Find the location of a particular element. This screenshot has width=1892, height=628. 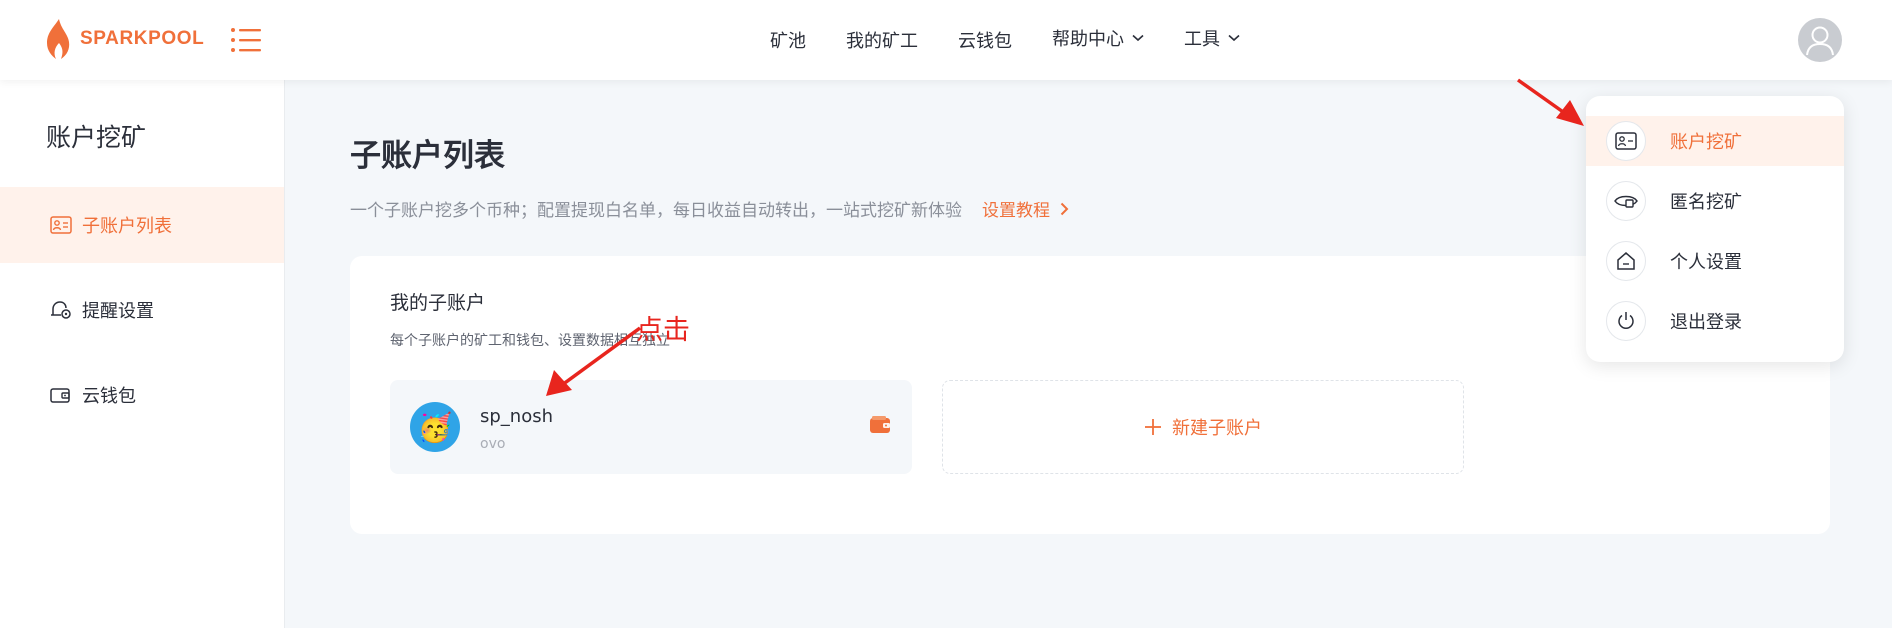

nav-help-center: 帮助中心 is located at coordinates (1098, 38).